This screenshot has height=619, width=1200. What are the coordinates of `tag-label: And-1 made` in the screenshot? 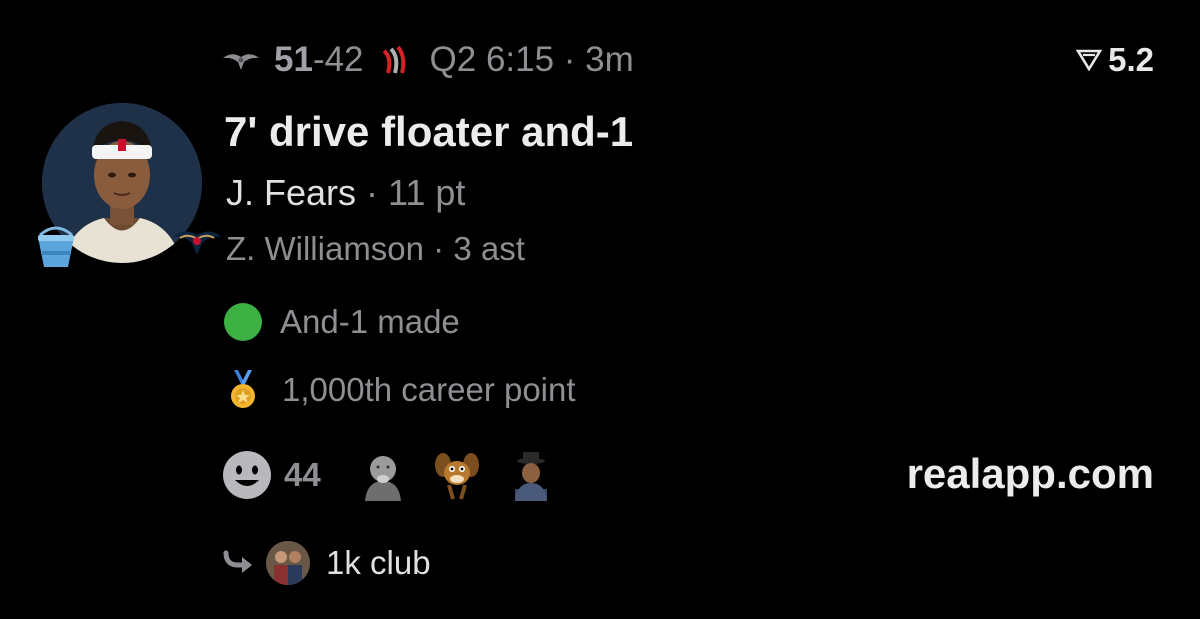 It's located at (370, 321).